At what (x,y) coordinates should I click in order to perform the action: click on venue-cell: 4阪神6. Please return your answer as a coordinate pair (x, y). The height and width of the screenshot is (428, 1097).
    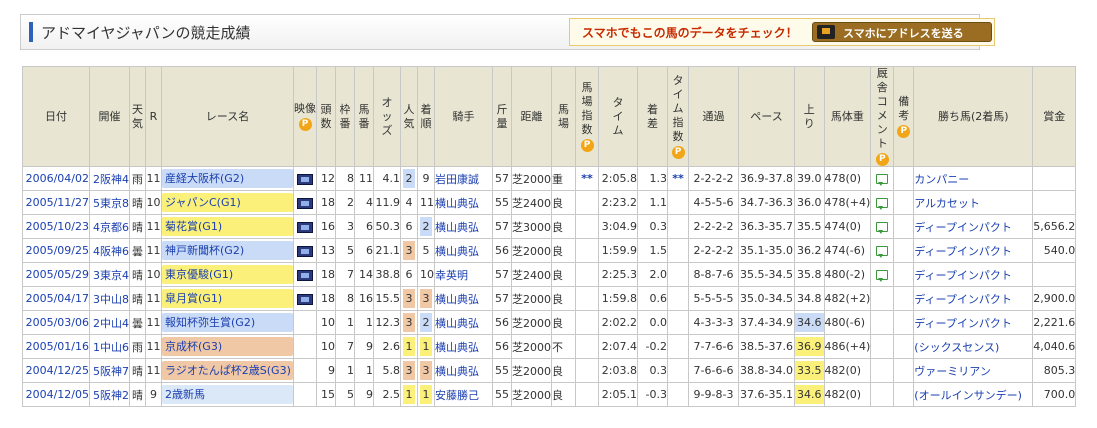
    Looking at the image, I should click on (109, 250).